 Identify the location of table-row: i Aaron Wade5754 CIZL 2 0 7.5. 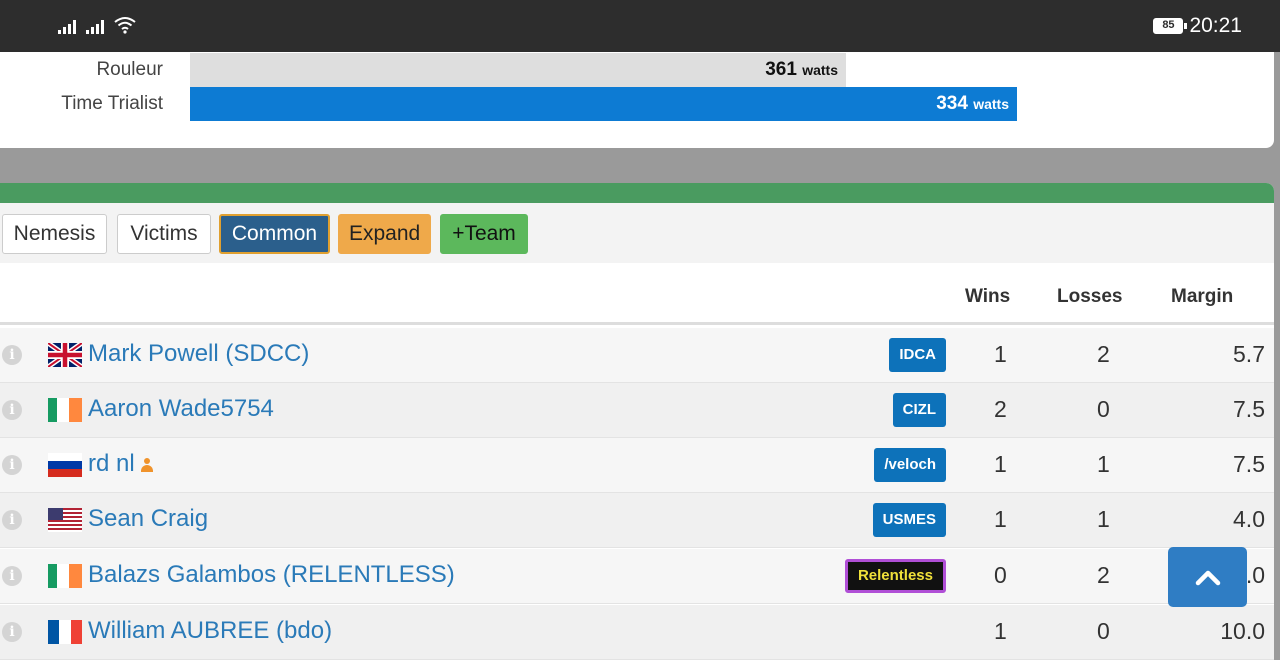
(637, 410).